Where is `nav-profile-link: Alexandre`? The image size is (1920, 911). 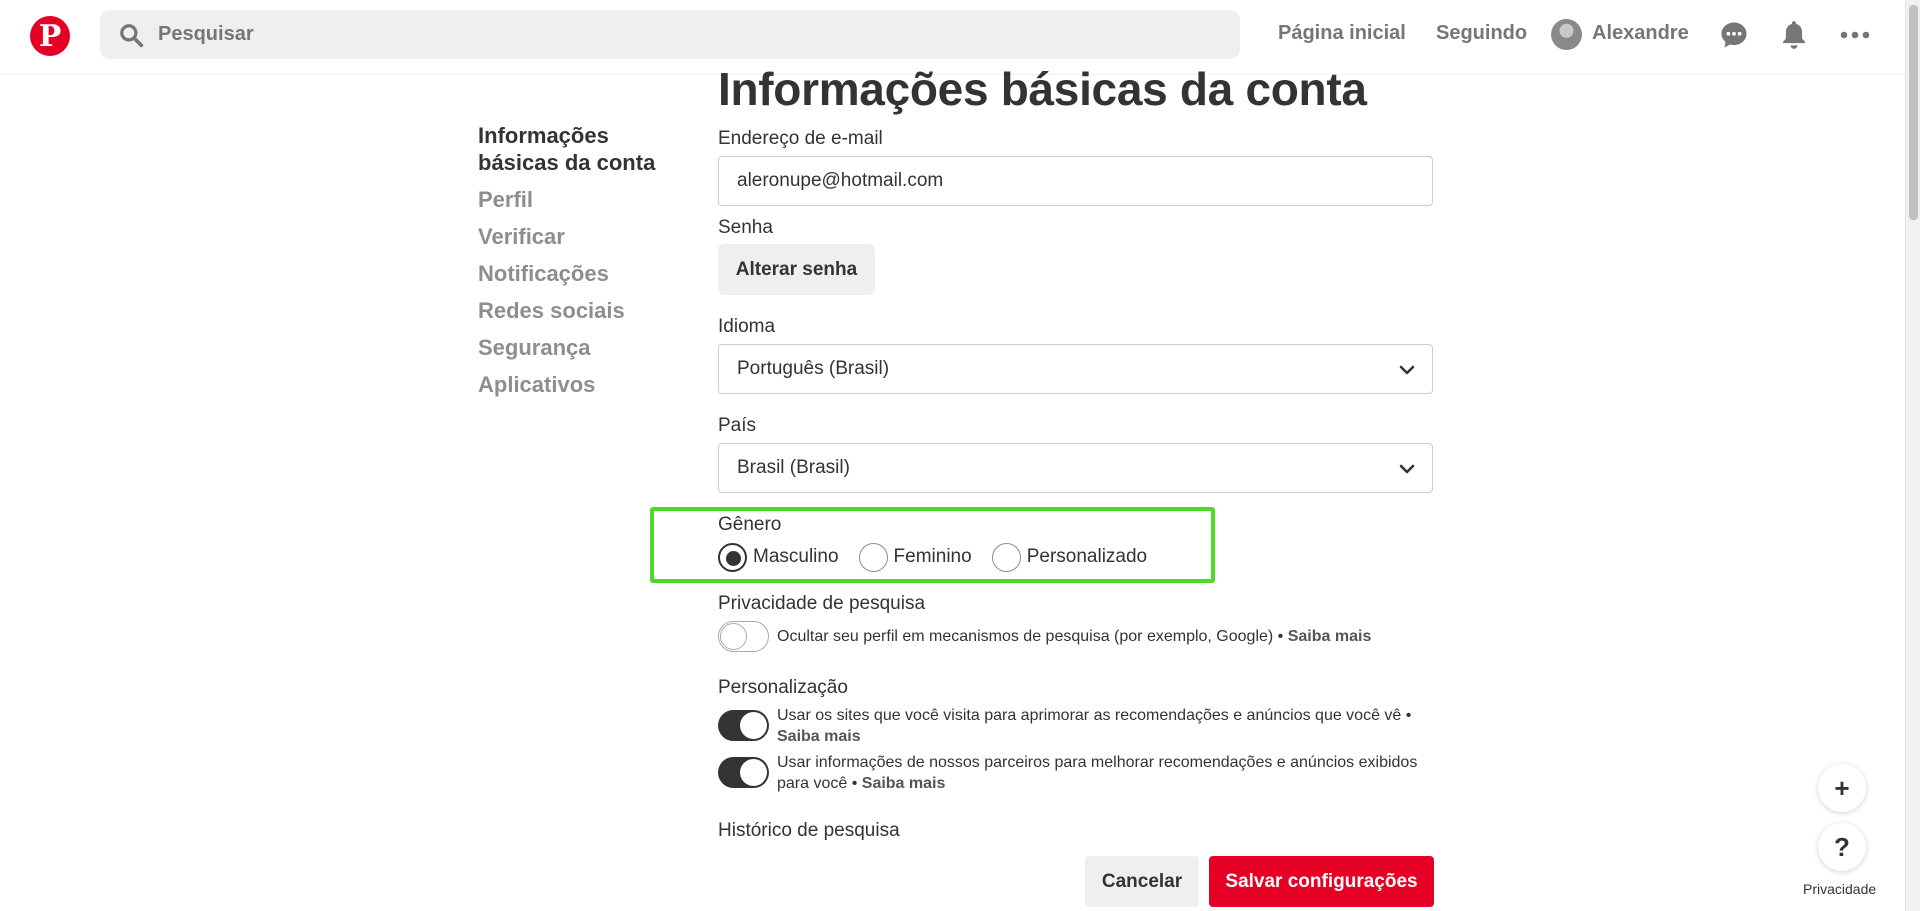
nav-profile-link: Alexandre is located at coordinates (1640, 33).